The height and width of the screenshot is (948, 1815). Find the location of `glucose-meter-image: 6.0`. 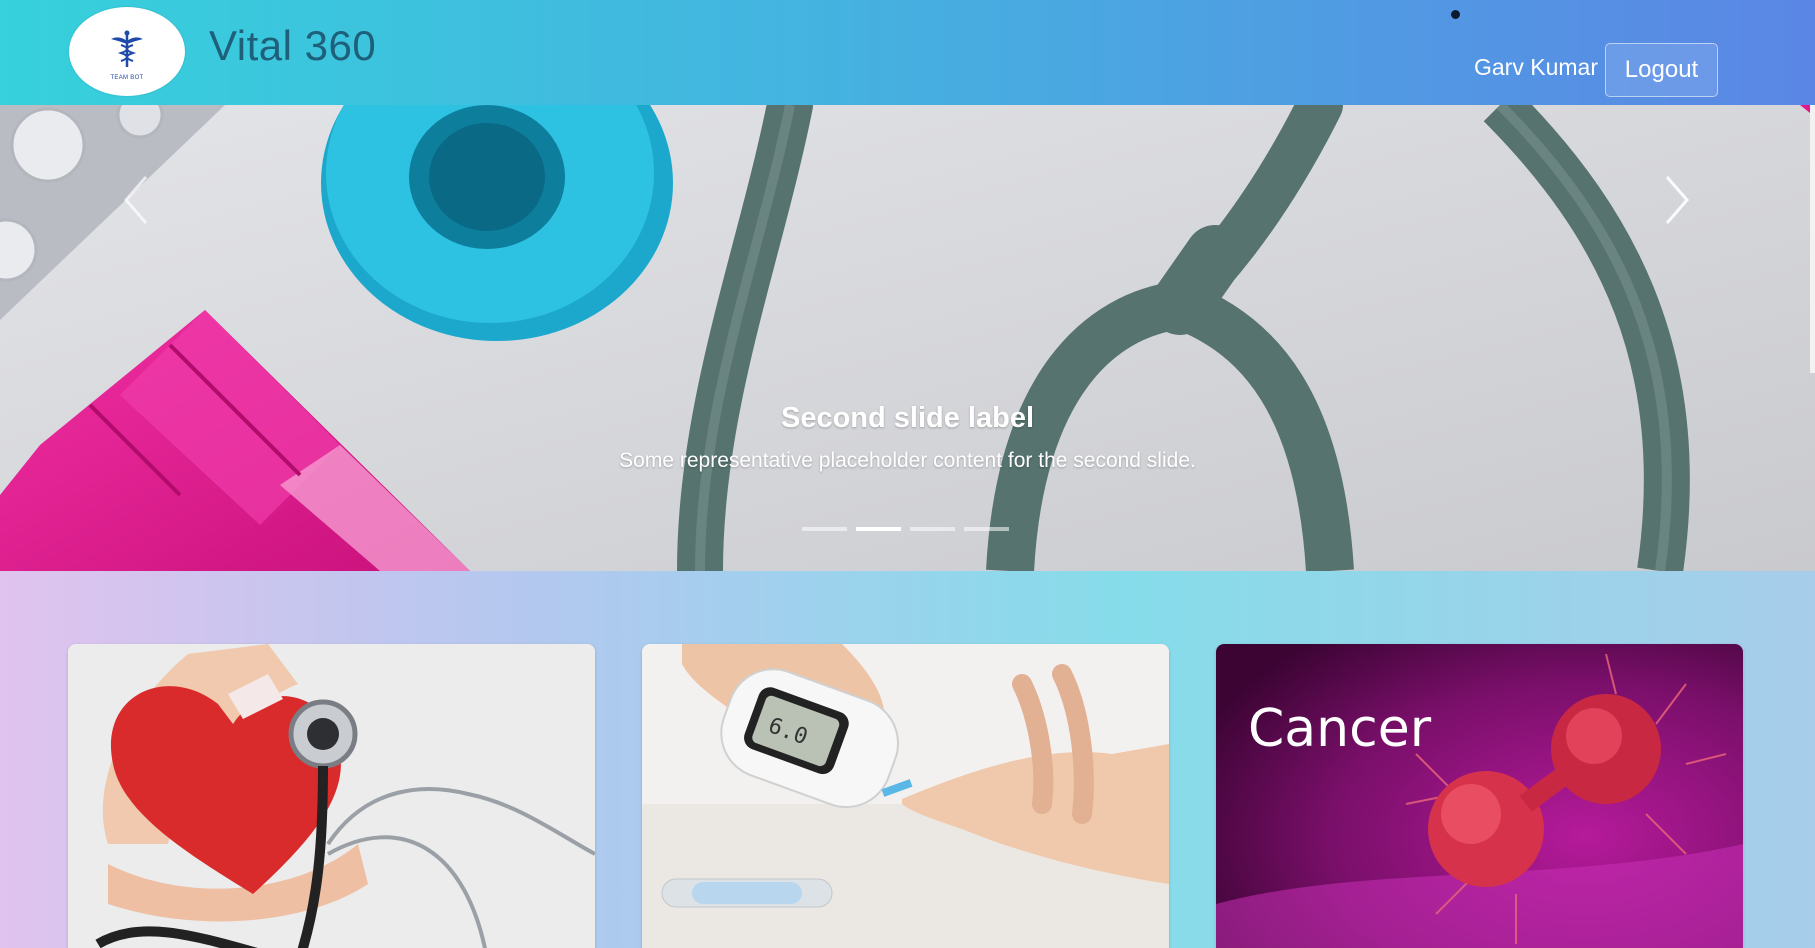

glucose-meter-image: 6.0 is located at coordinates (905, 796).